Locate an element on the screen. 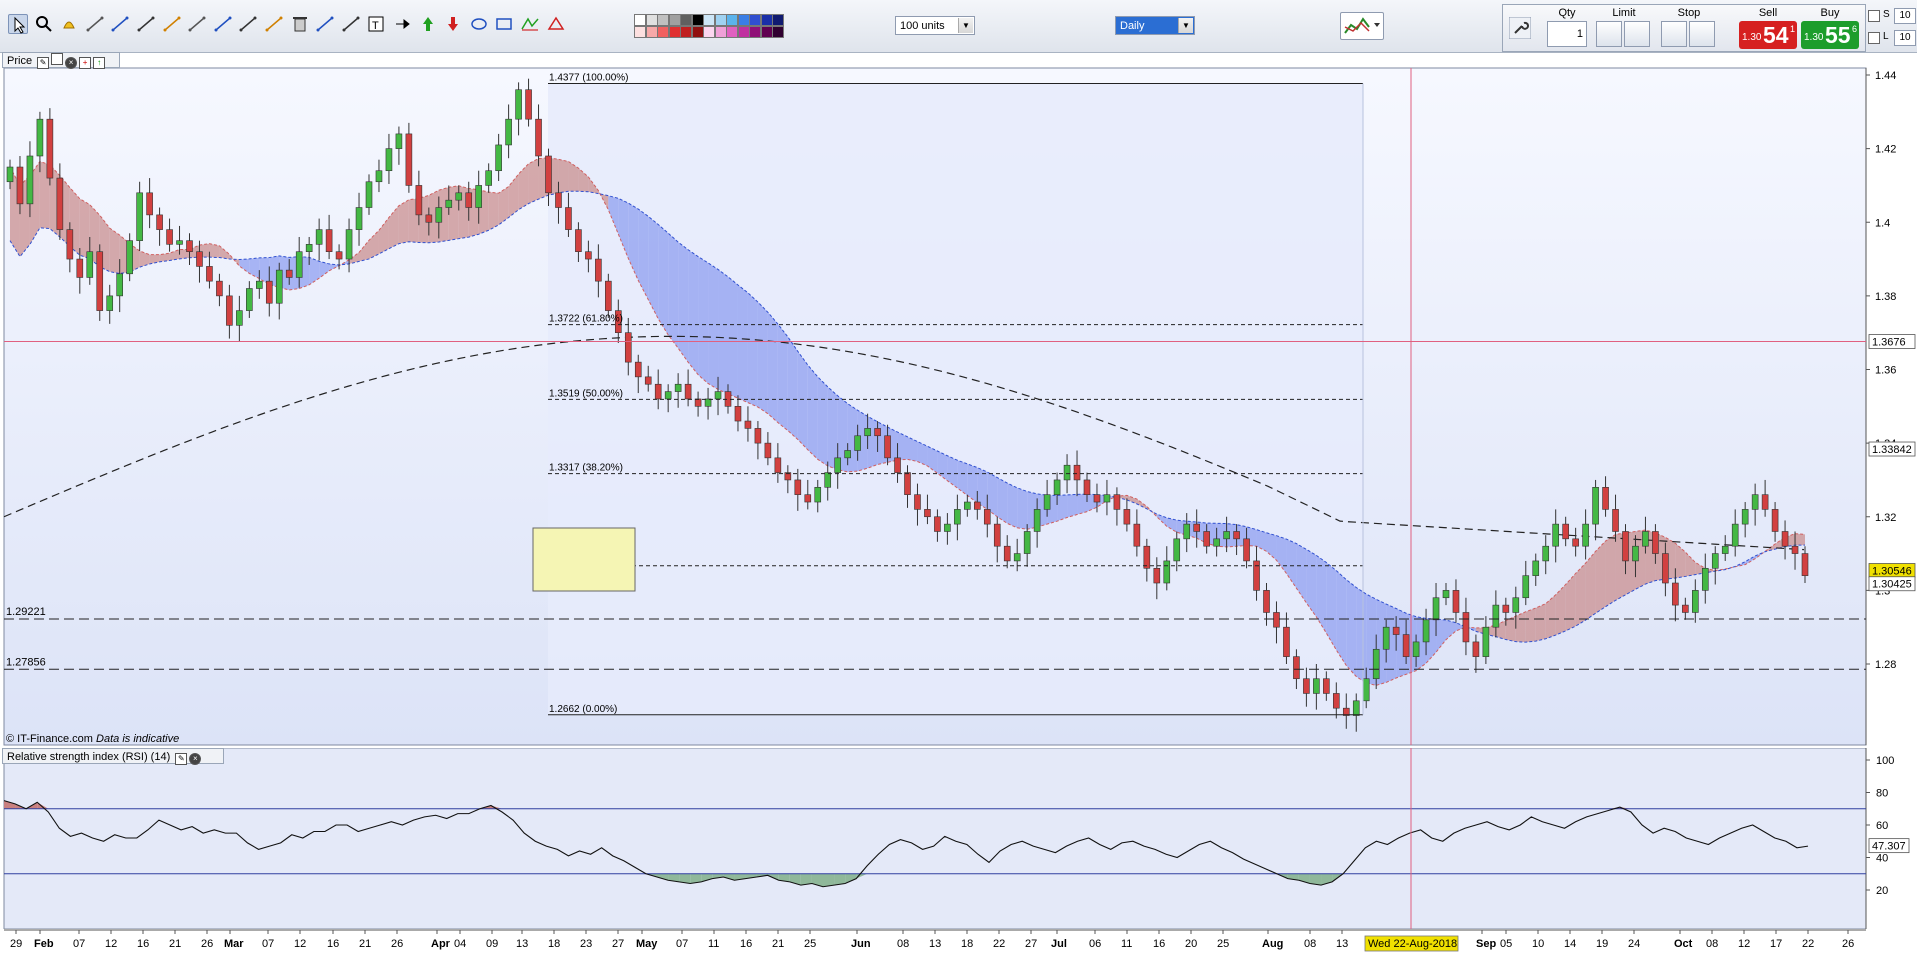  rectangle-icon is located at coordinates (504, 24).